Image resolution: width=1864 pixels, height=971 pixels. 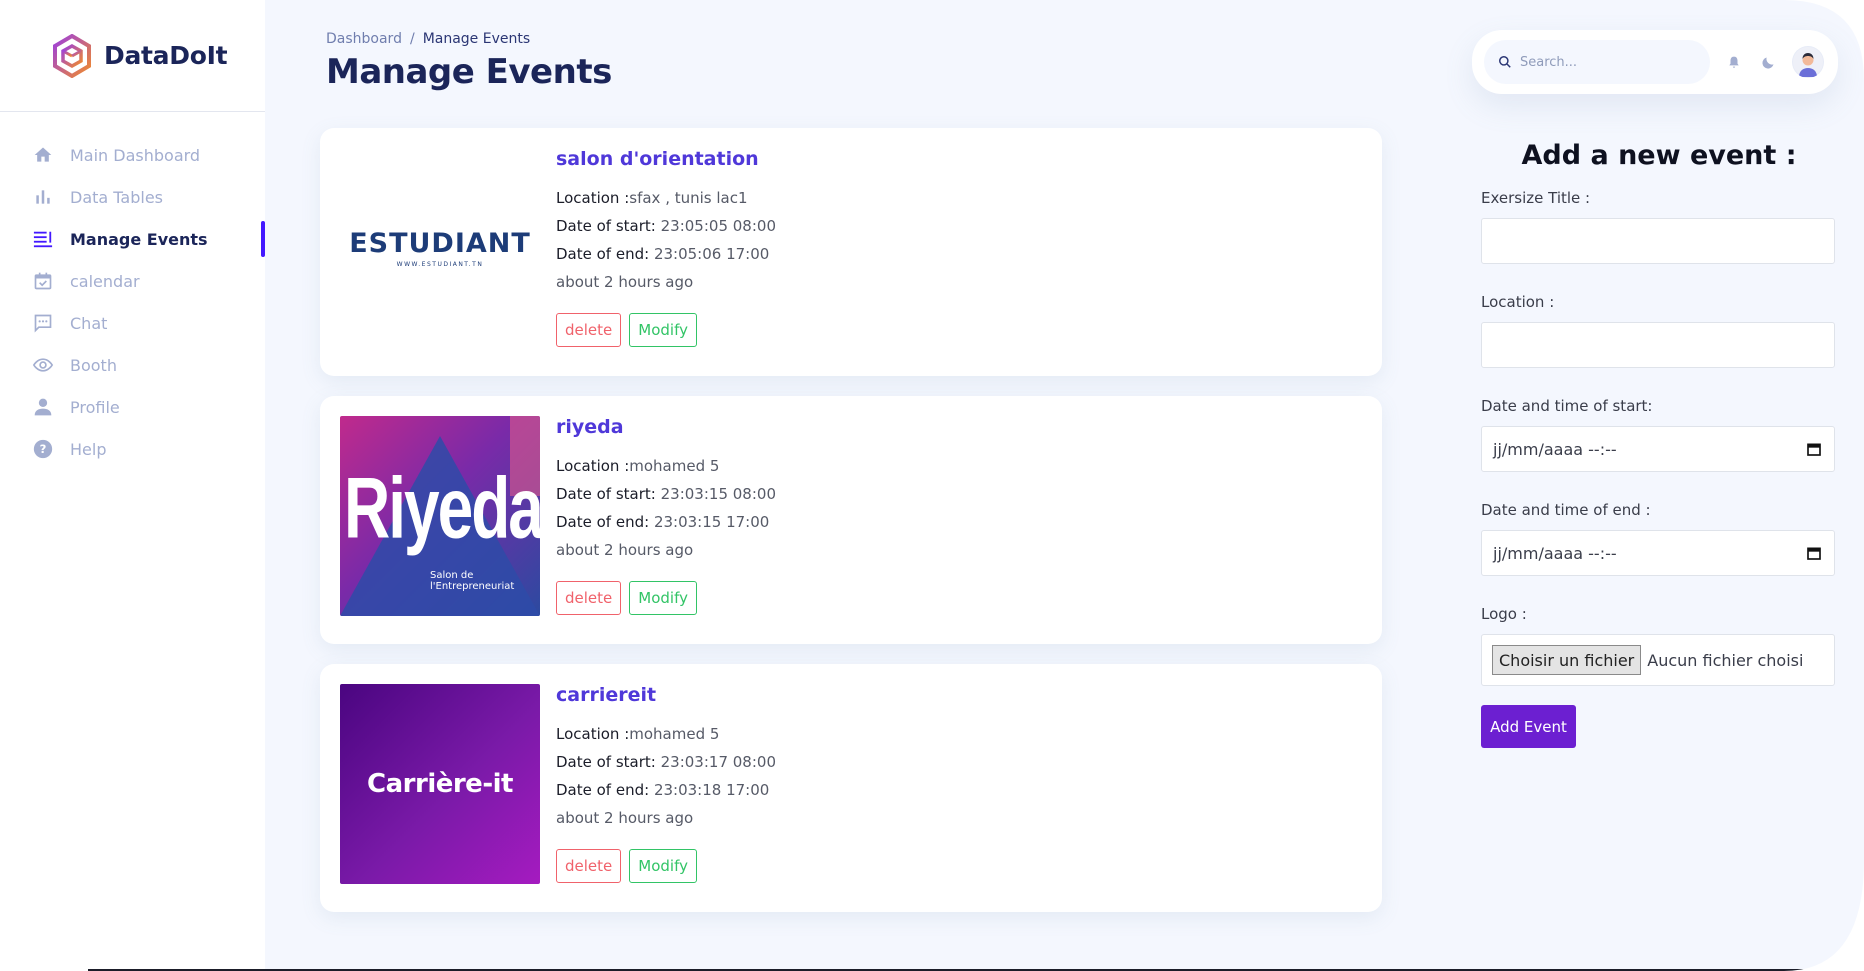 I want to click on bell-icon, so click(x=1734, y=62).